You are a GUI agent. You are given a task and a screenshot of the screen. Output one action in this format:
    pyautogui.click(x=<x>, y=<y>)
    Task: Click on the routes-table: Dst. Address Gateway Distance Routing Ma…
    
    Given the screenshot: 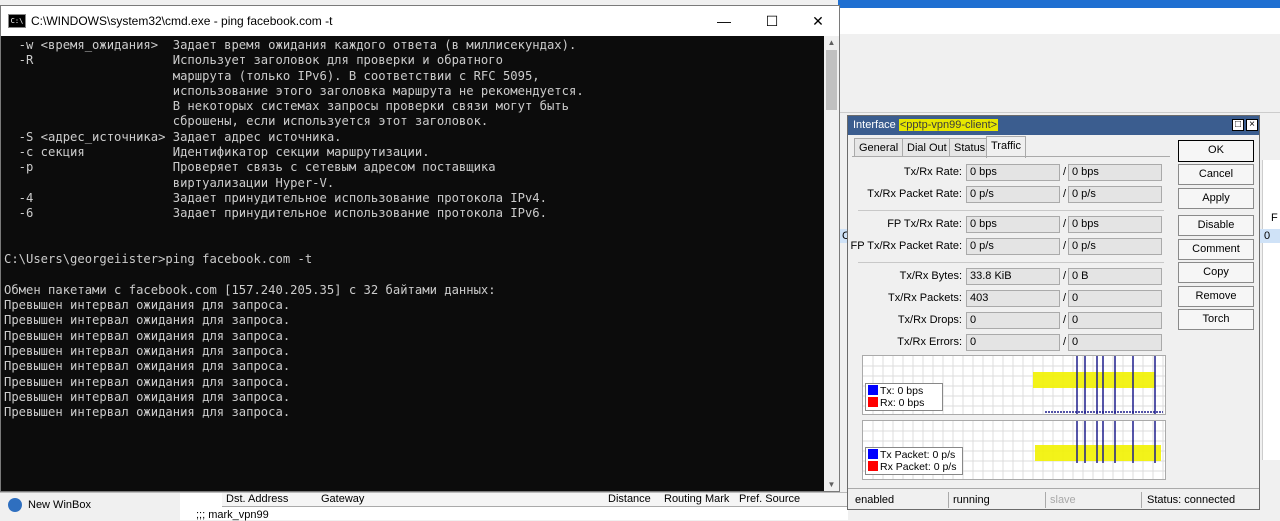 What is the action you would take?
    pyautogui.click(x=514, y=506)
    